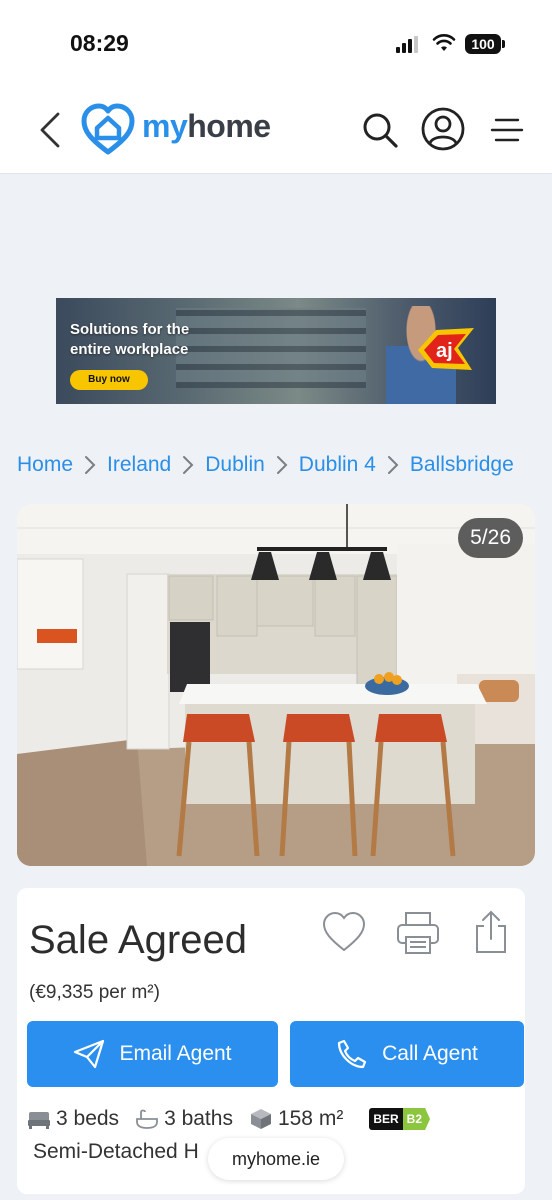 The height and width of the screenshot is (1200, 552). Describe the element at coordinates (276, 1159) in the screenshot. I see `browser-url-pill: myhome.ie` at that location.